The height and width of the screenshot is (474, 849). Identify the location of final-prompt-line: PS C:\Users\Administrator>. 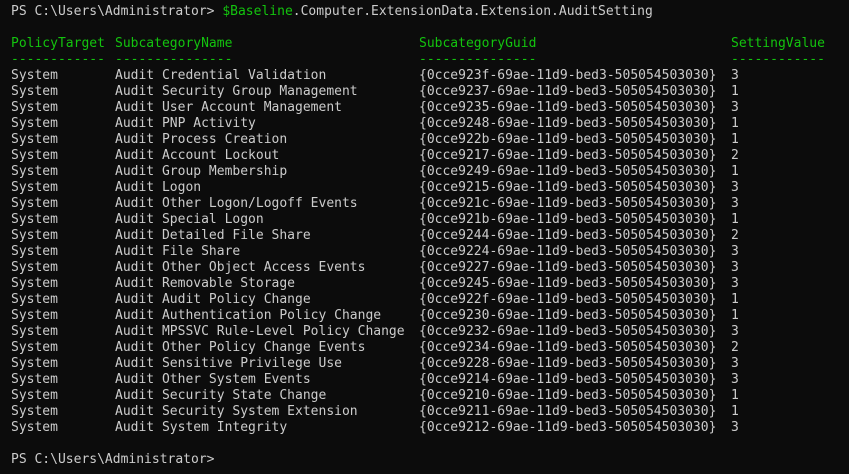
(114, 460).